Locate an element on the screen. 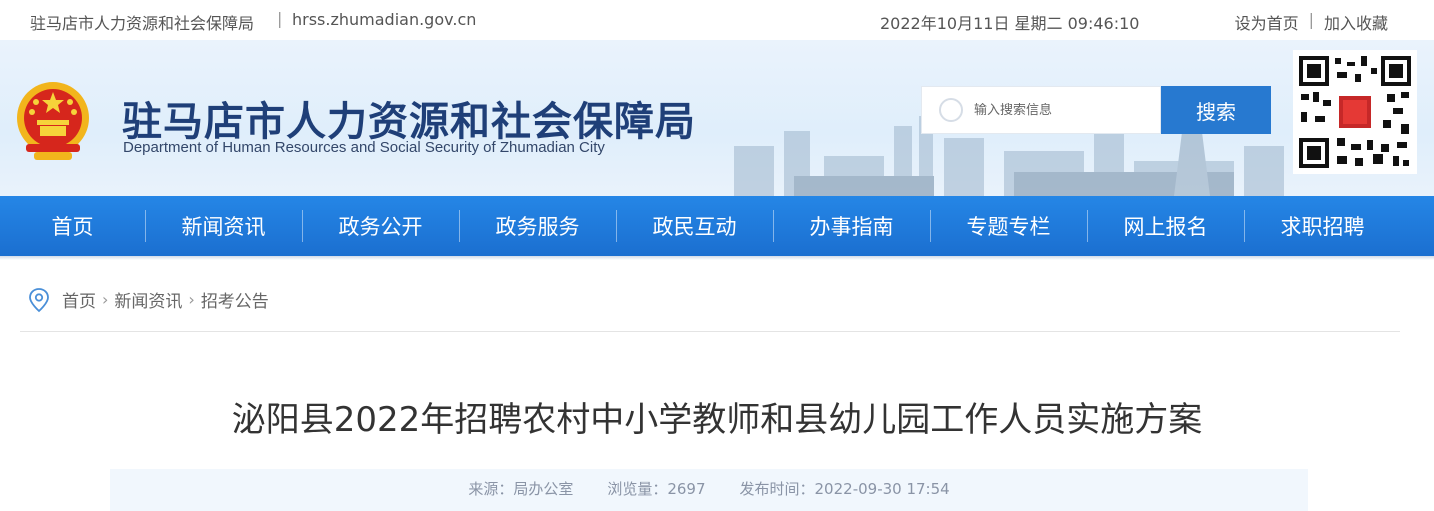  nav-item-news: 新闻资讯 is located at coordinates (223, 226).